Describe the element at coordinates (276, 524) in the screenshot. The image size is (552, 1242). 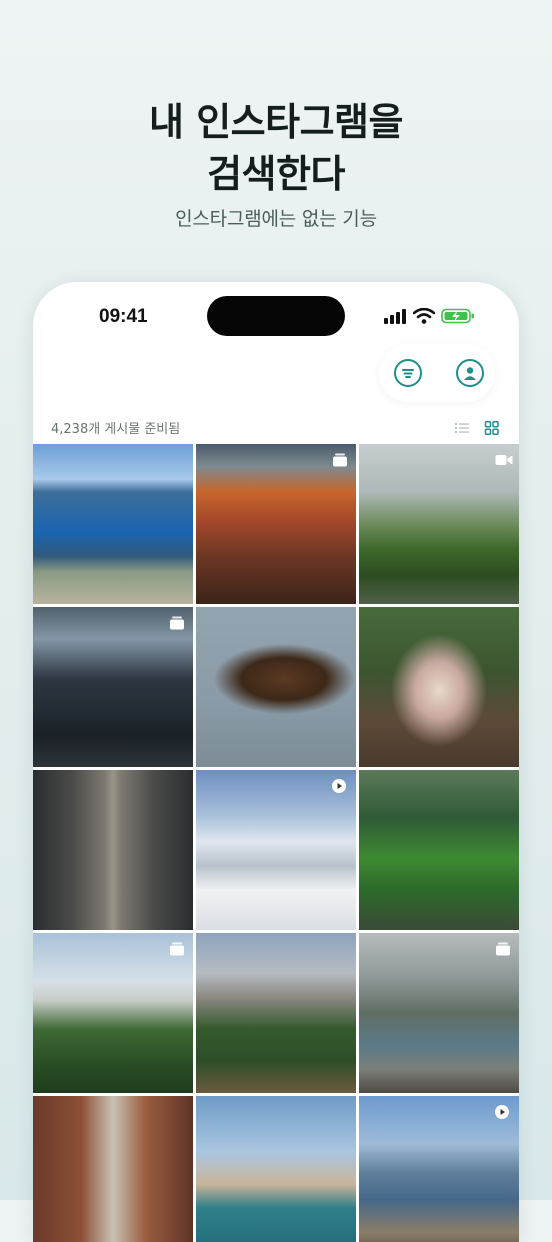
I see `photo-tile-red-rock-sunset` at that location.